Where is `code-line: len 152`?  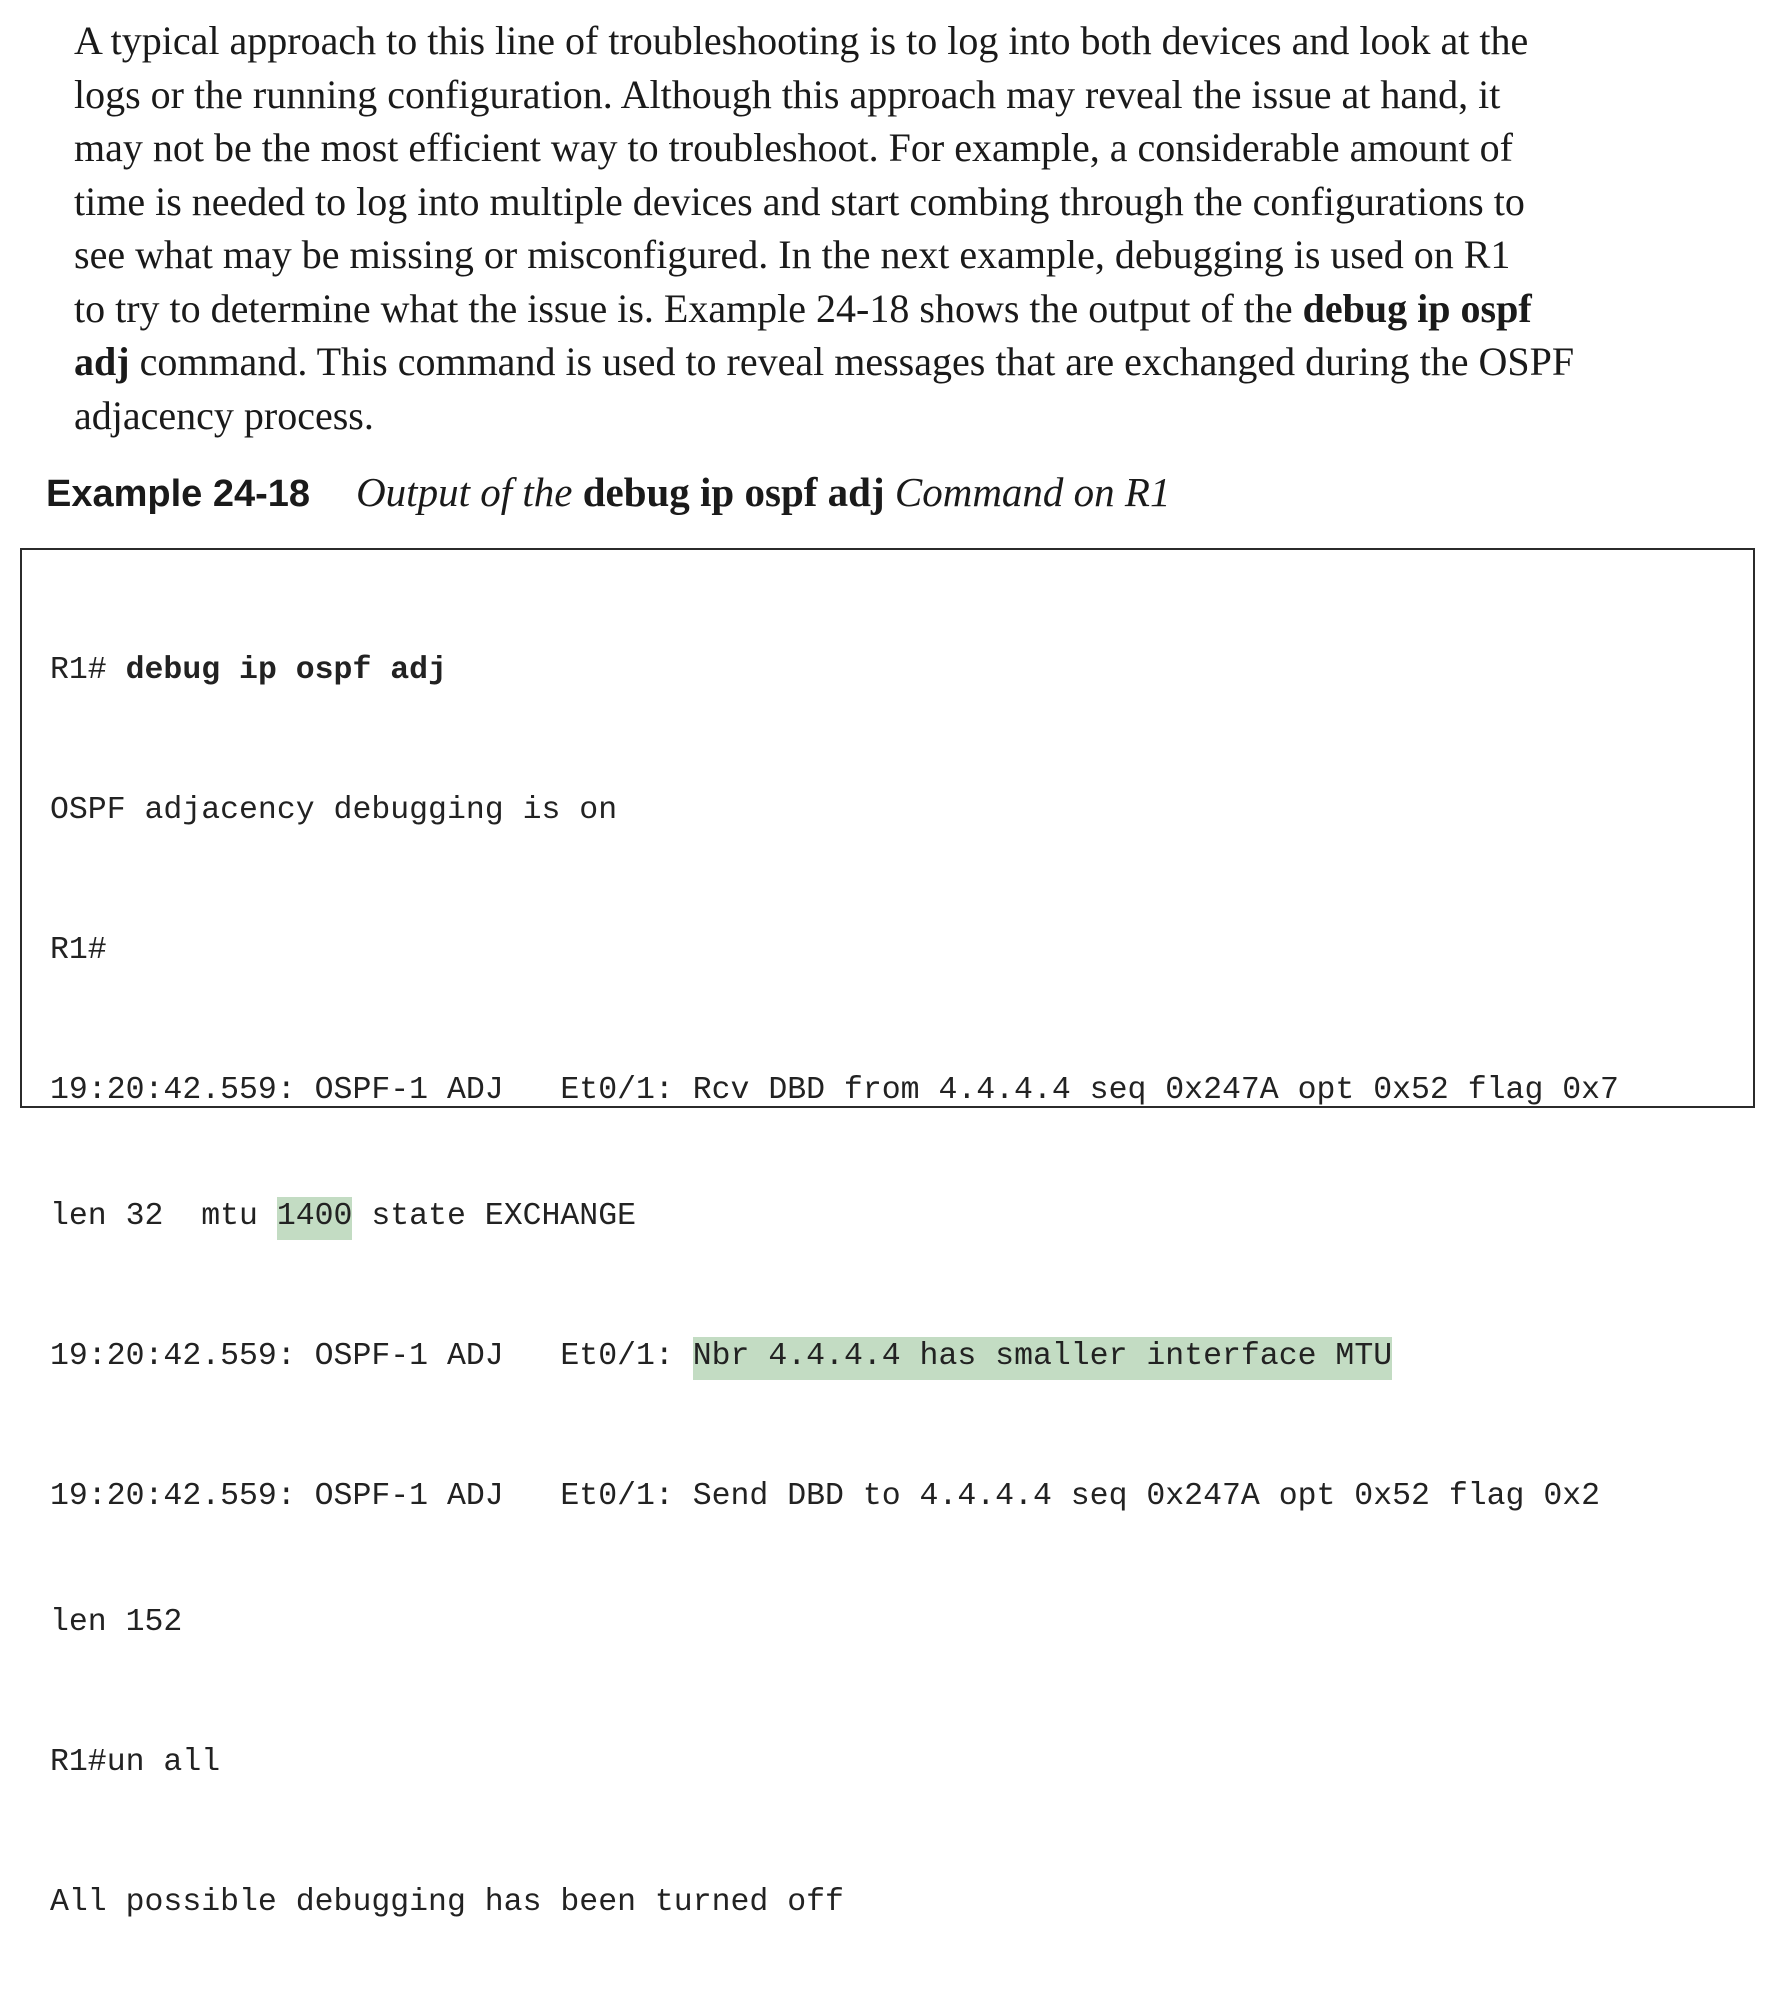 code-line: len 152 is located at coordinates (116, 1622).